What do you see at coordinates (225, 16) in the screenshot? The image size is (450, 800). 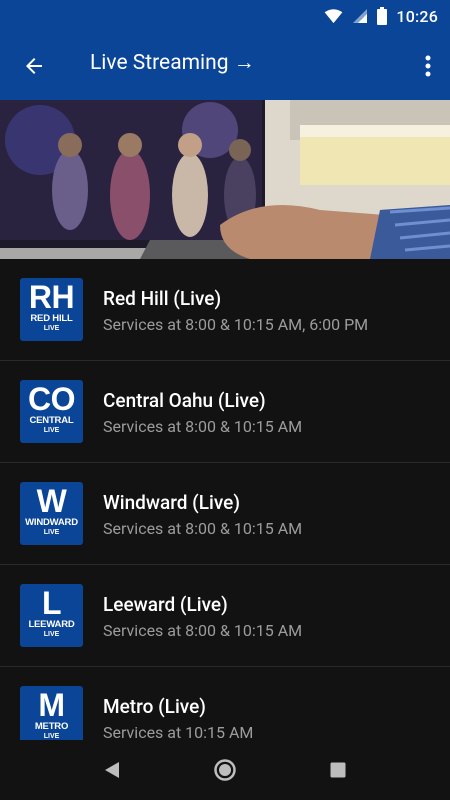 I see `status-bar: 10:26` at bounding box center [225, 16].